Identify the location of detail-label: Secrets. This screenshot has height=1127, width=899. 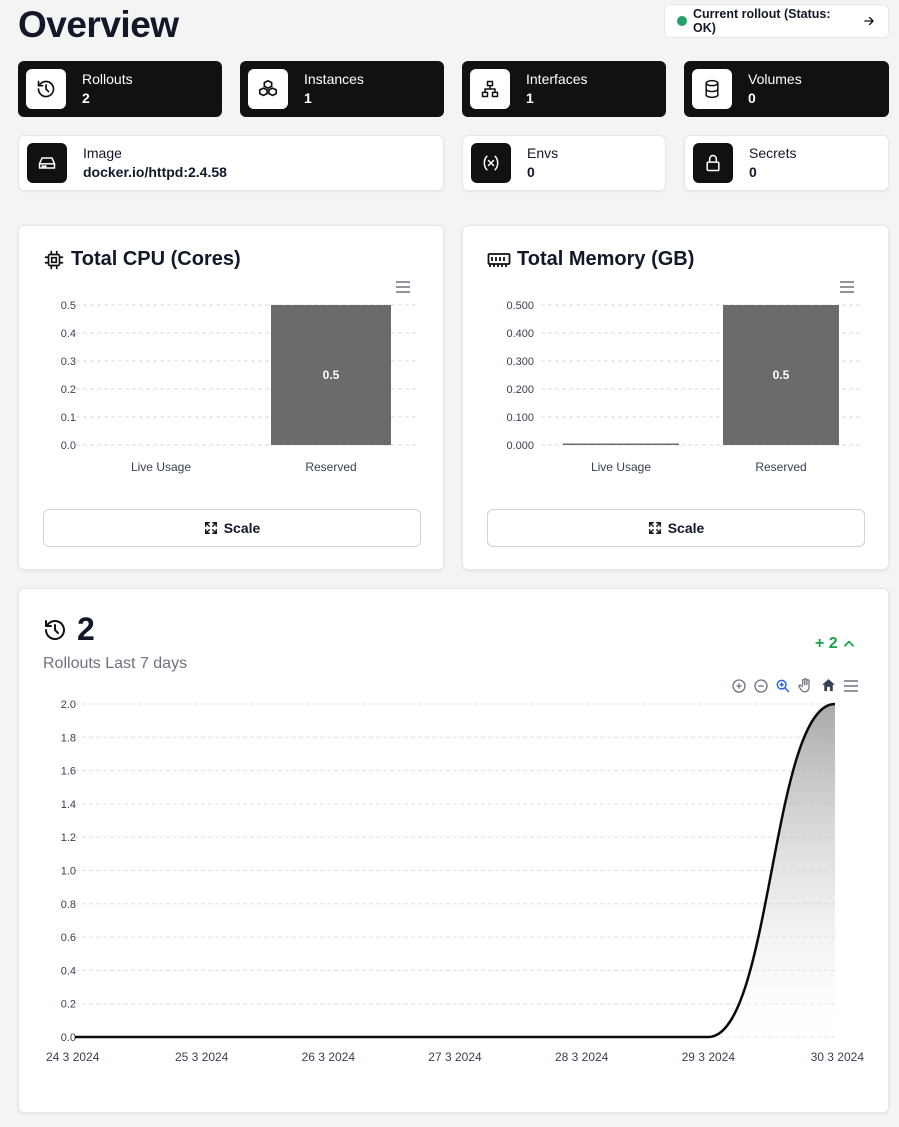
(773, 153).